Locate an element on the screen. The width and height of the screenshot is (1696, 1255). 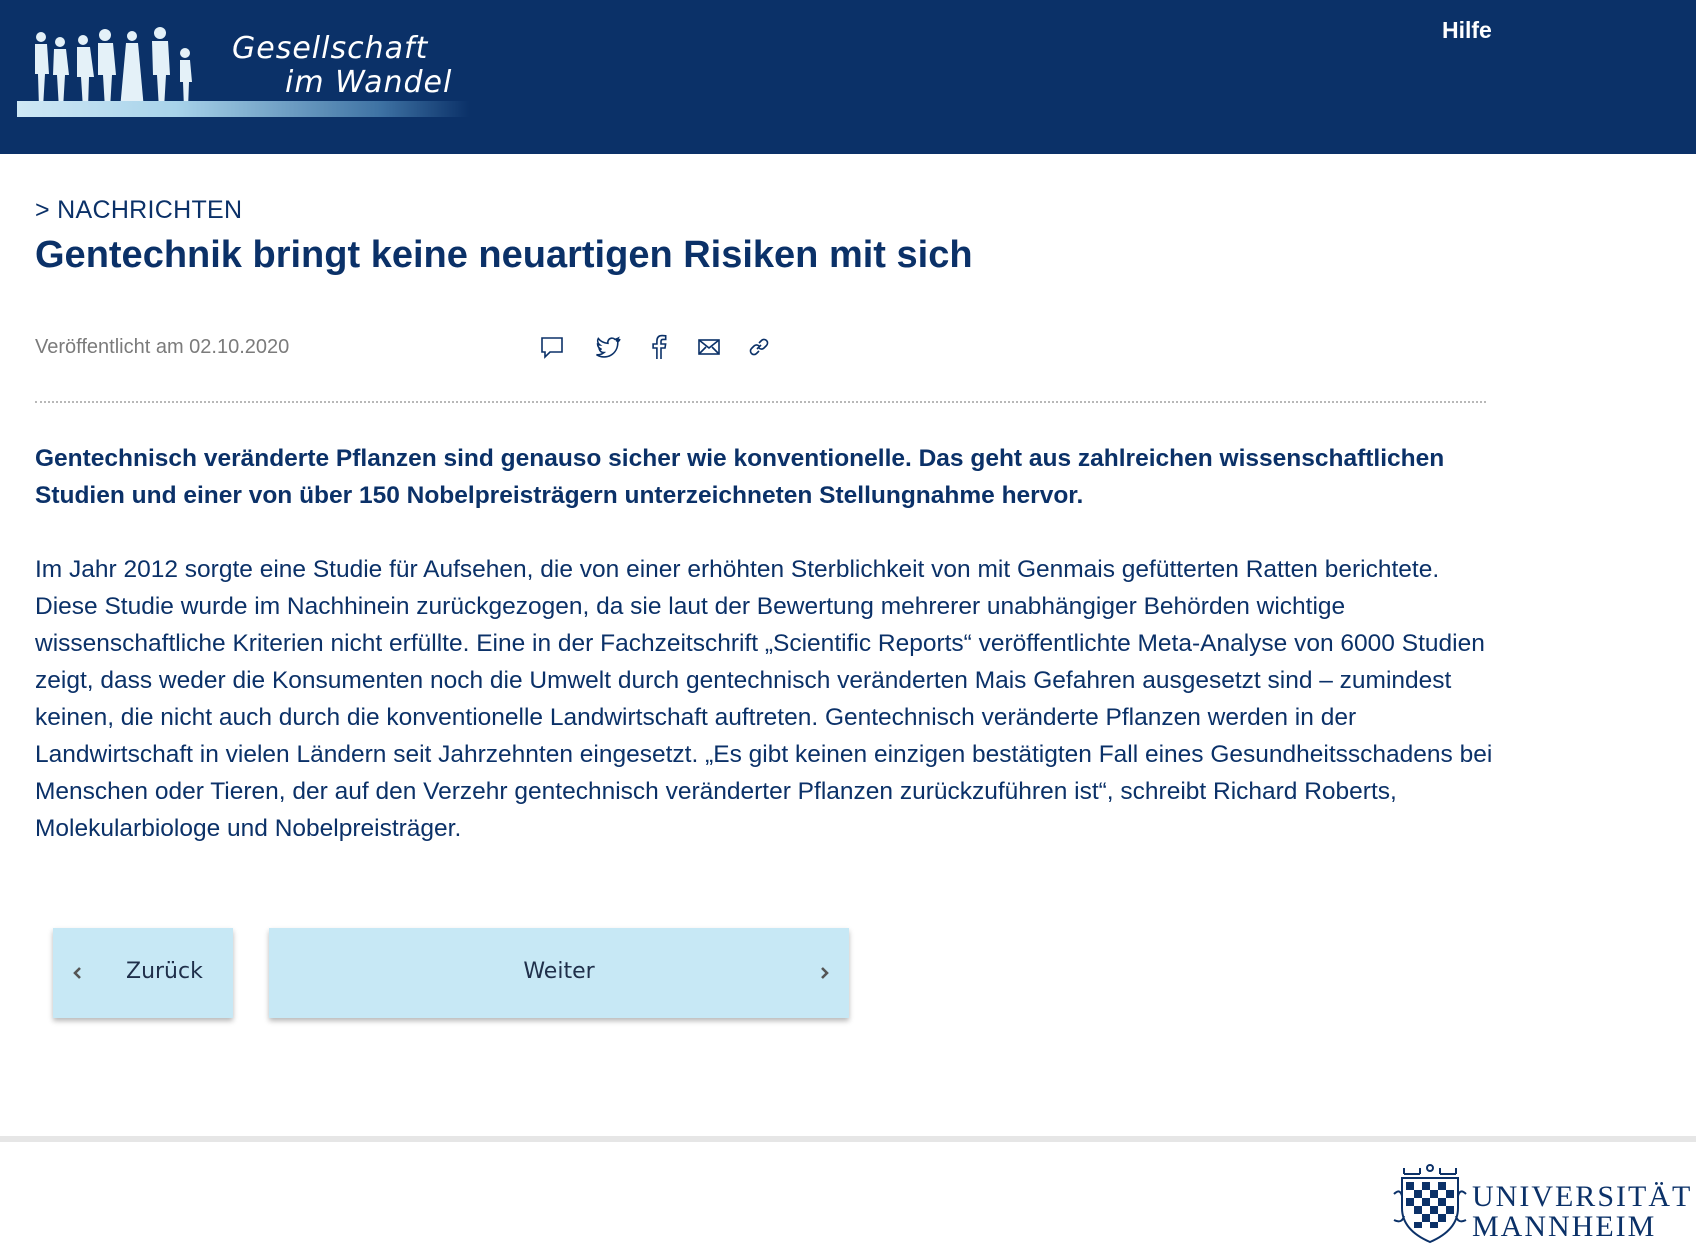
footer-divider is located at coordinates (848, 1139).